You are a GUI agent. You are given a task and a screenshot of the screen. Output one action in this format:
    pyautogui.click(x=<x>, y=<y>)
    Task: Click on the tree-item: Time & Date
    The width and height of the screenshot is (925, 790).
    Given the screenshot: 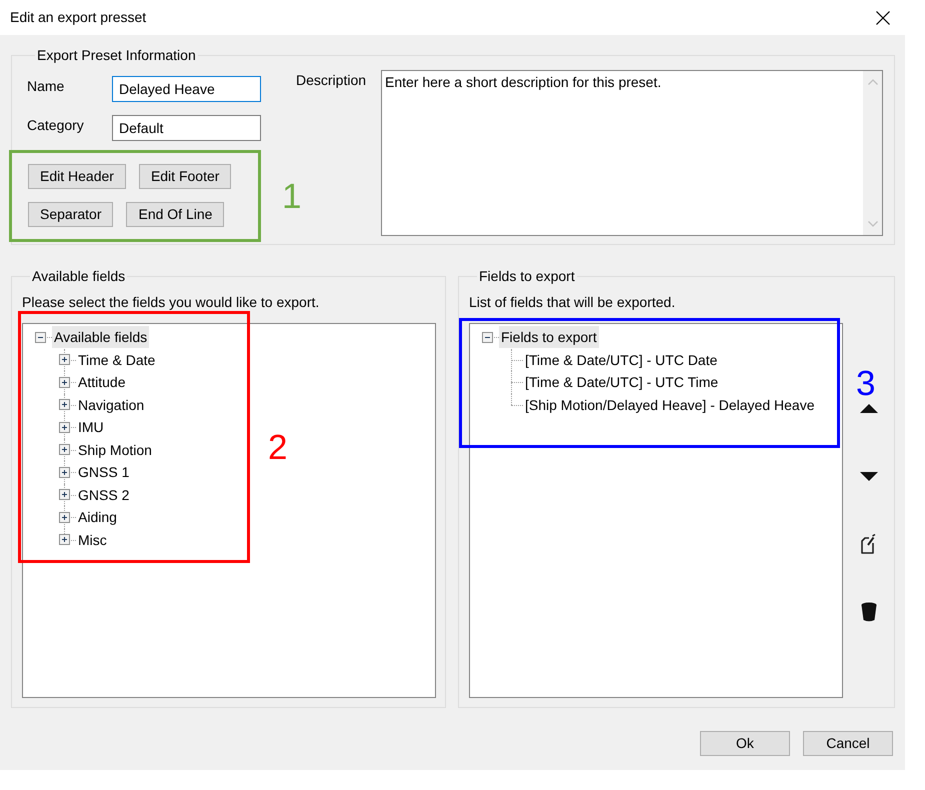 What is the action you would take?
    pyautogui.click(x=117, y=359)
    